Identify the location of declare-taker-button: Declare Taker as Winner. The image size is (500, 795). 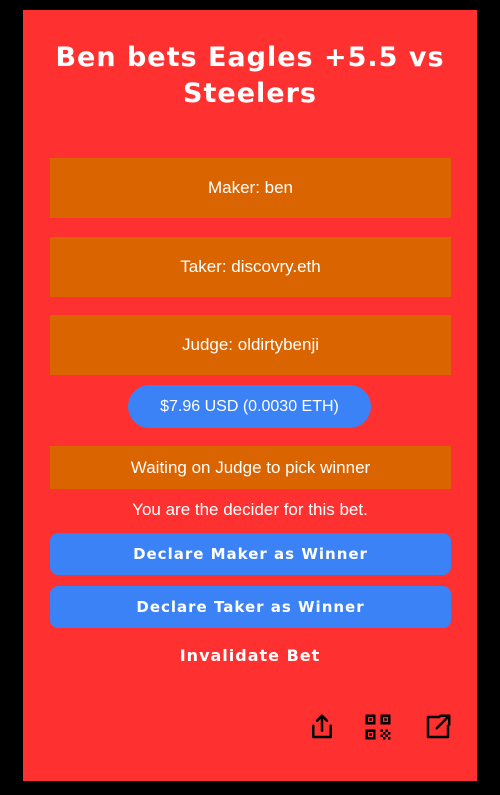
(250, 607).